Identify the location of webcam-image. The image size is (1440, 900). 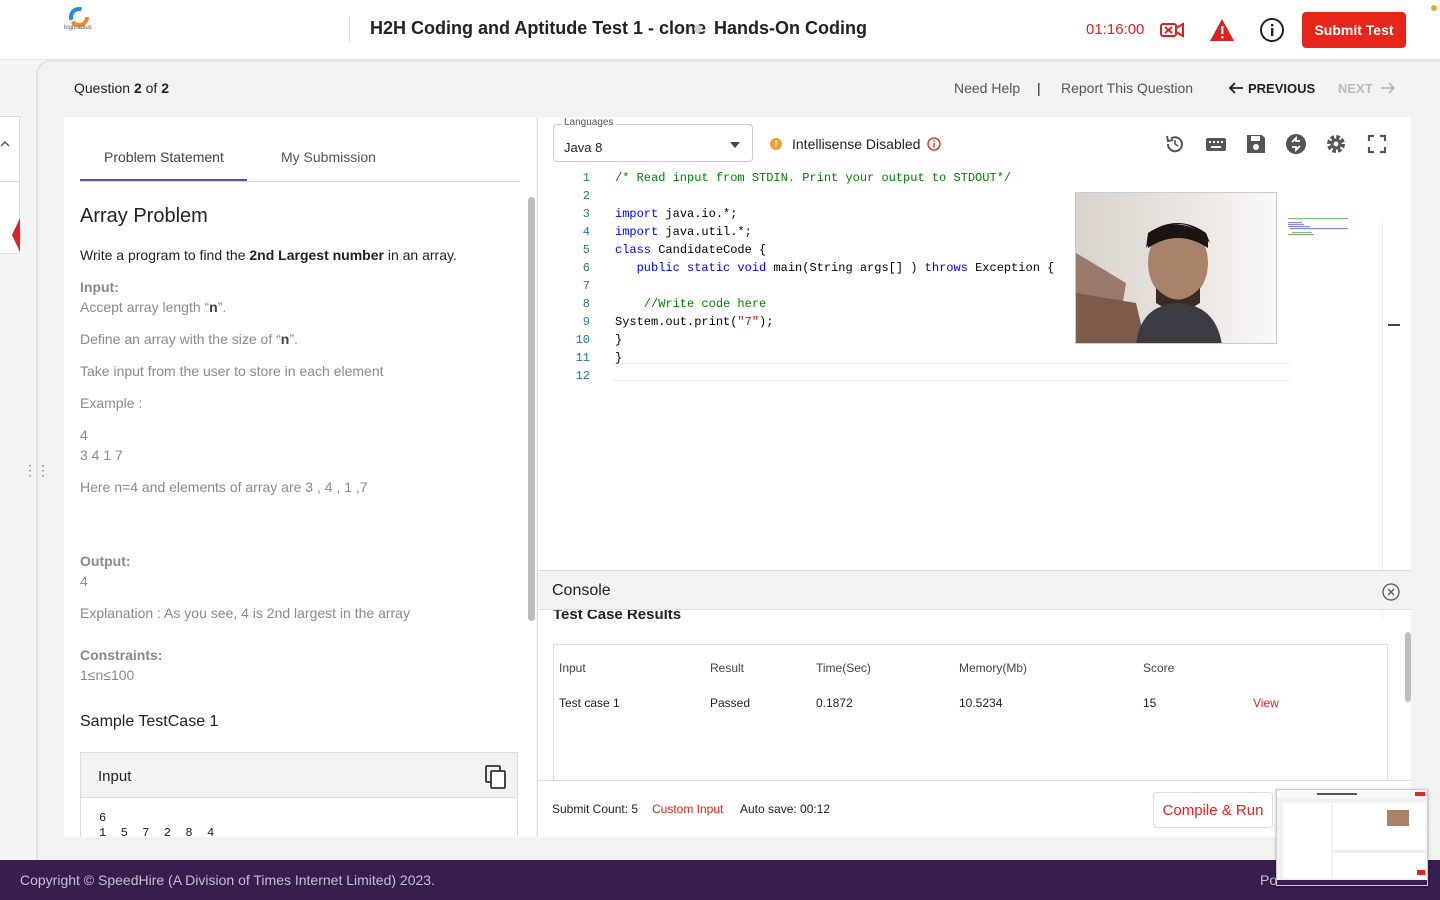
(1176, 268).